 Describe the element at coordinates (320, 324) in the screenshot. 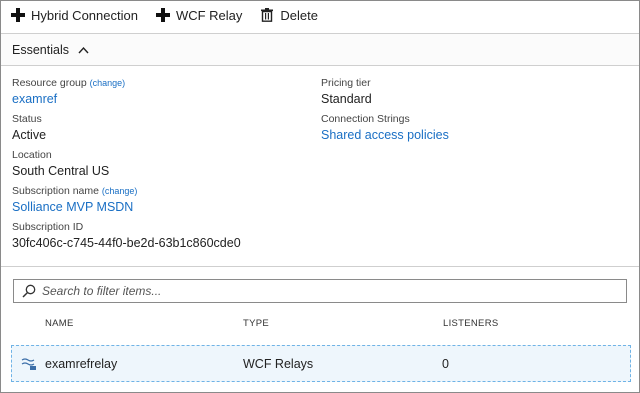

I see `table-header: NAME TYPE LISTENERS` at that location.